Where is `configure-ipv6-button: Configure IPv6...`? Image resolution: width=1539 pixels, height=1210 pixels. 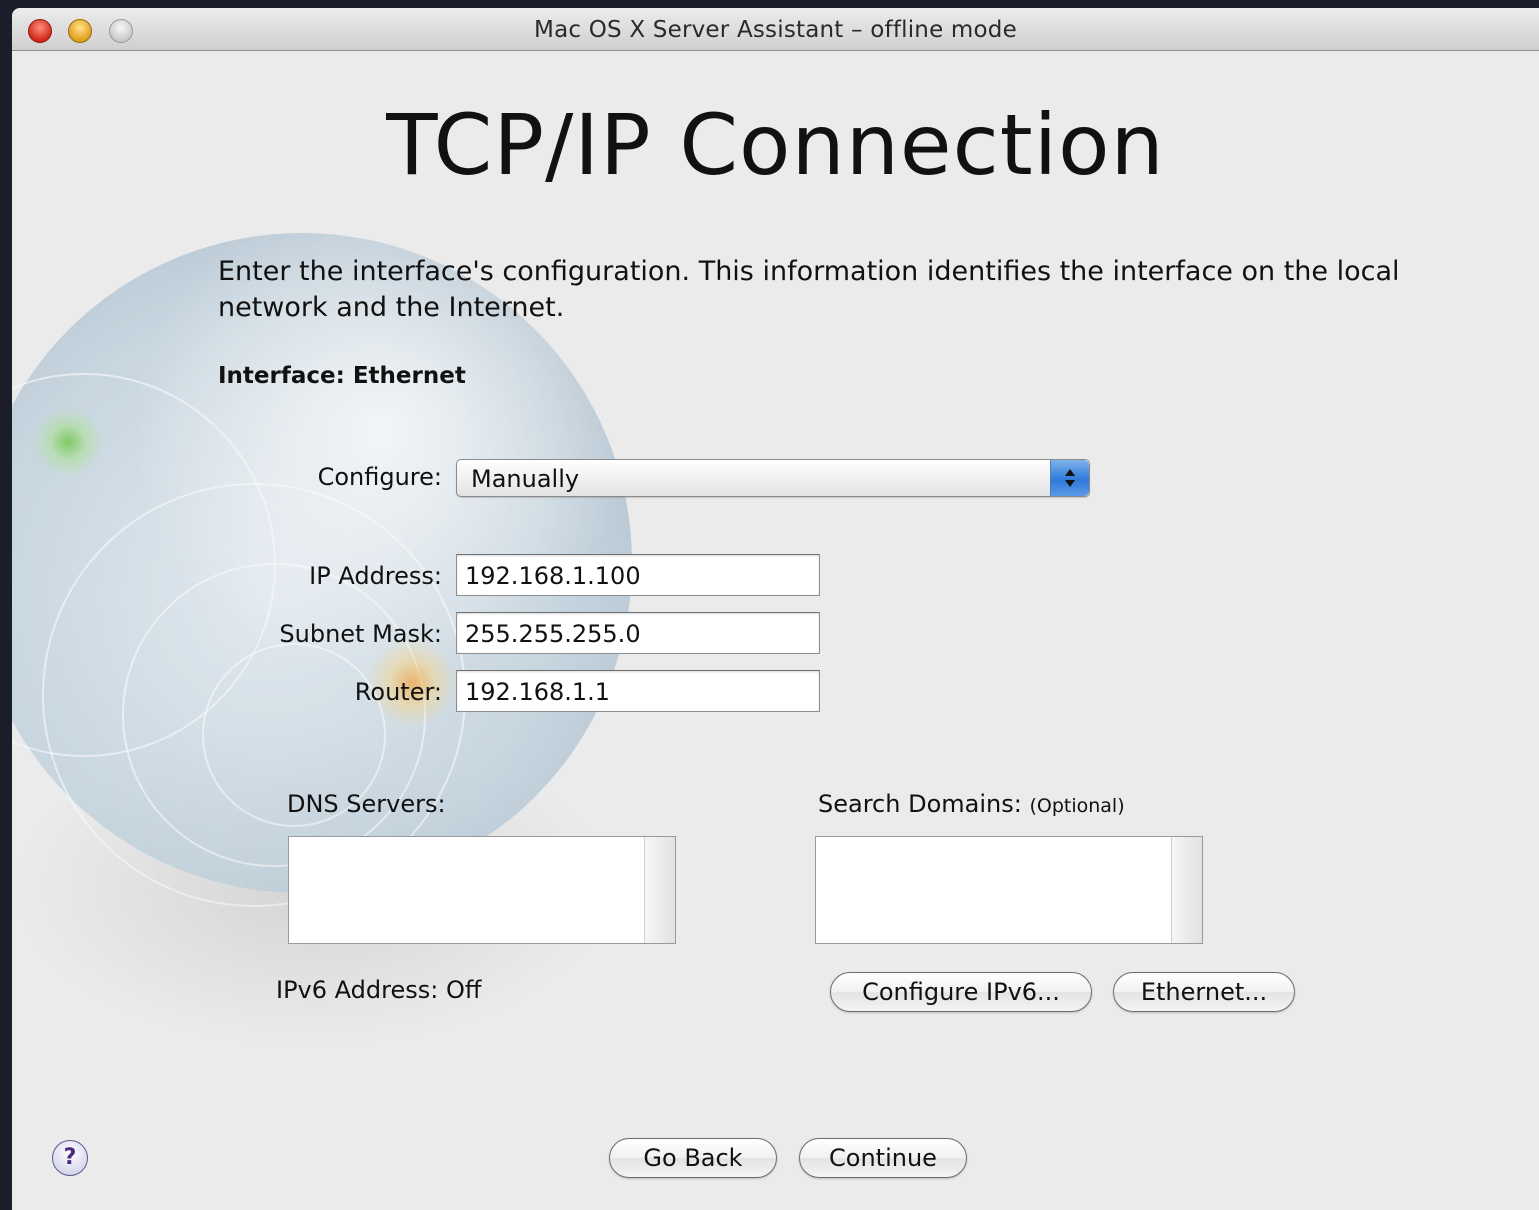
configure-ipv6-button: Configure IPv6... is located at coordinates (961, 992).